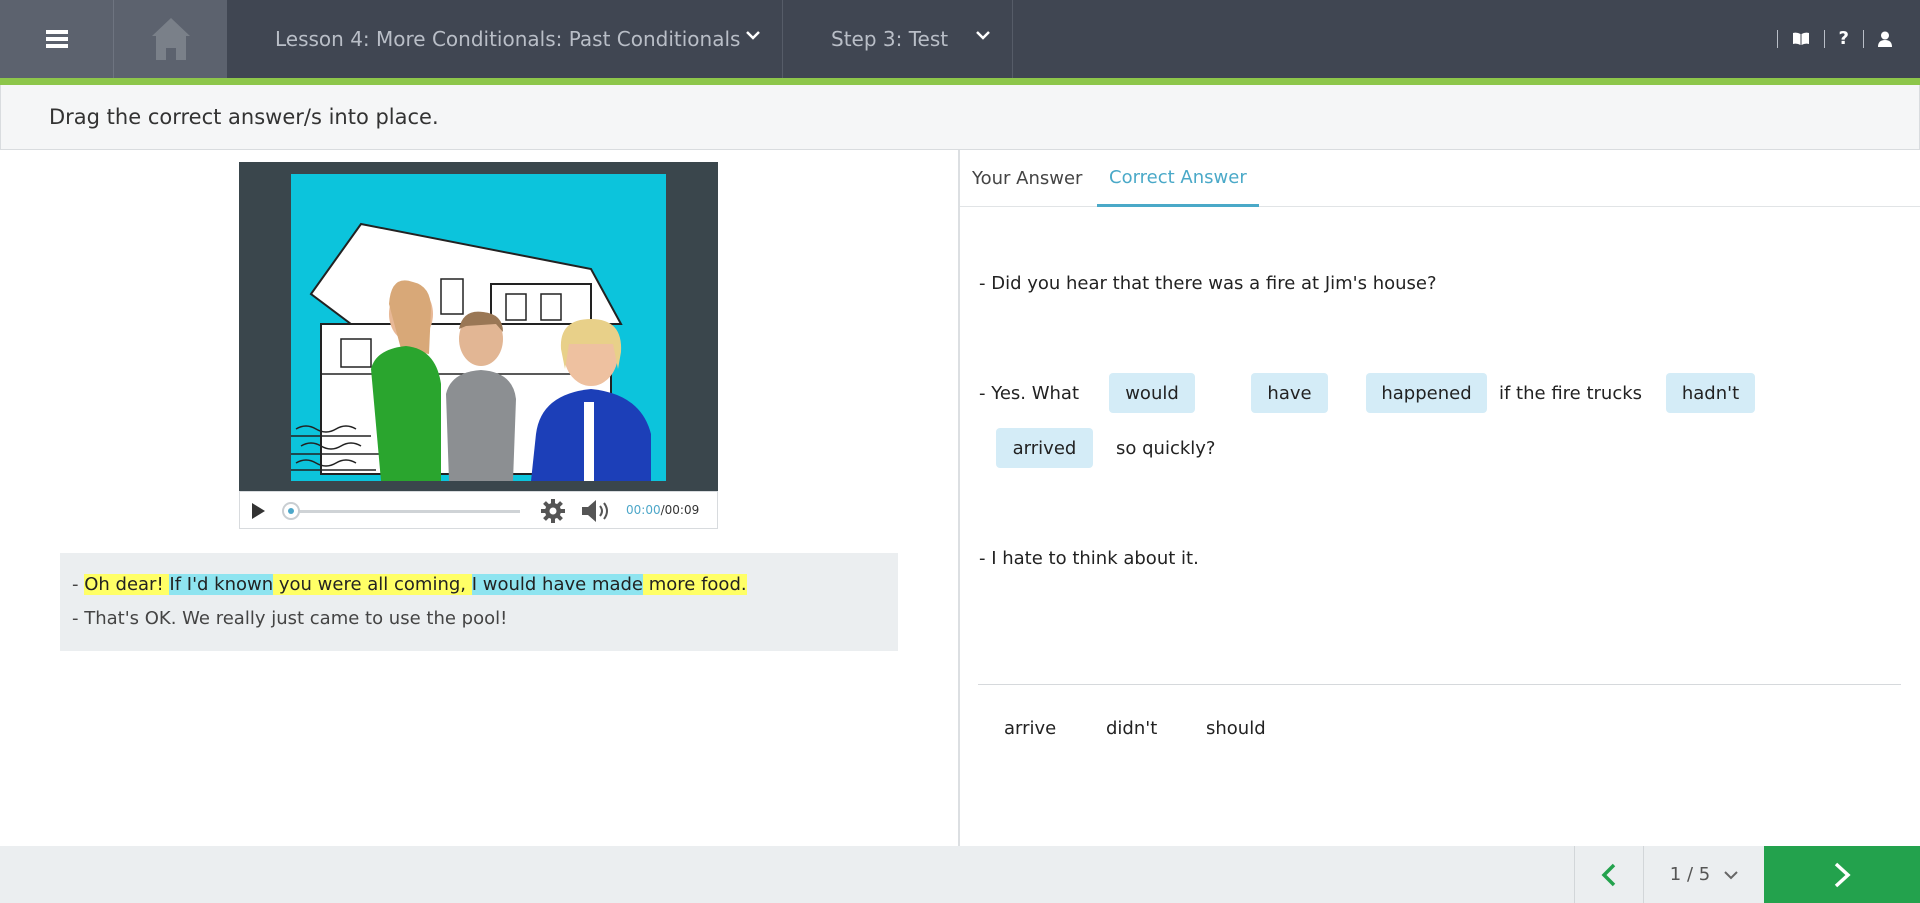 The height and width of the screenshot is (903, 1920). I want to click on video-time-display: 00:00/00:09, so click(662, 510).